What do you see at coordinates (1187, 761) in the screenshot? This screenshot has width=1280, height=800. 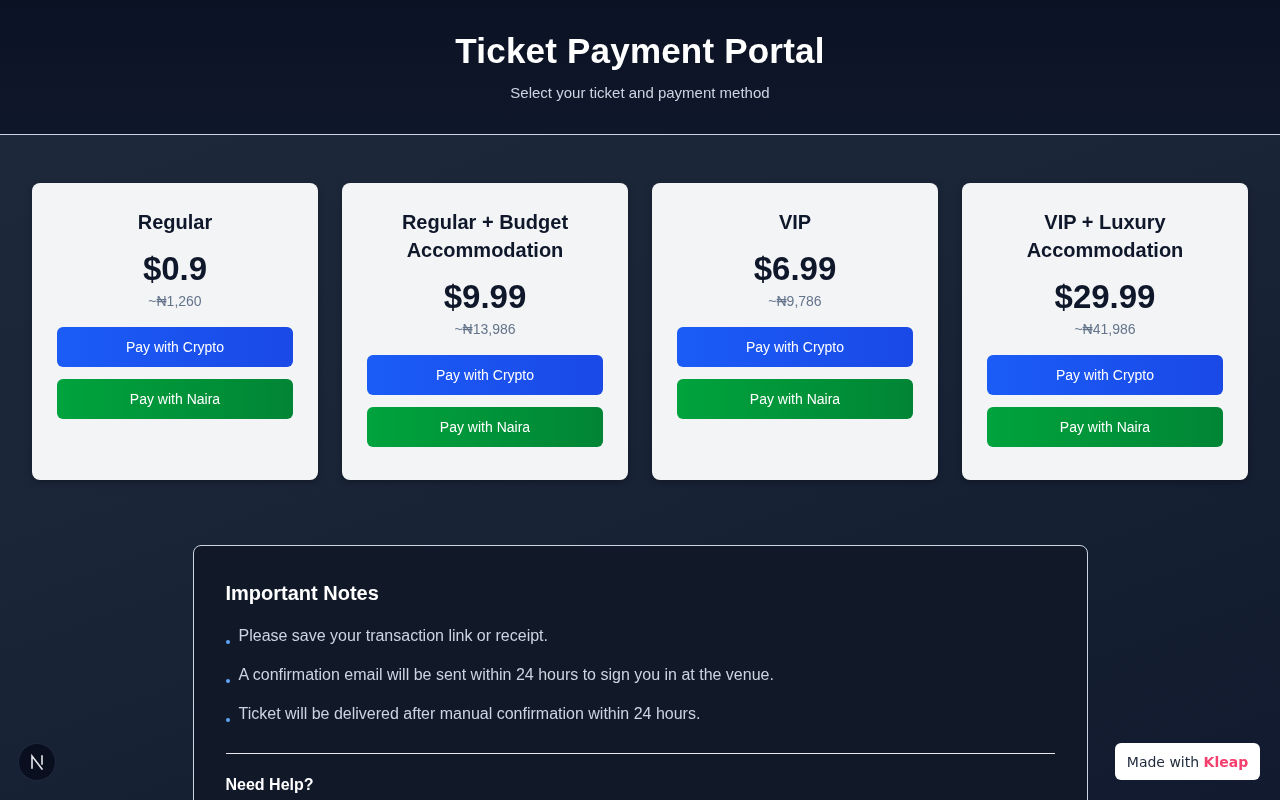 I see `made-with-badge: Made with Kleap` at bounding box center [1187, 761].